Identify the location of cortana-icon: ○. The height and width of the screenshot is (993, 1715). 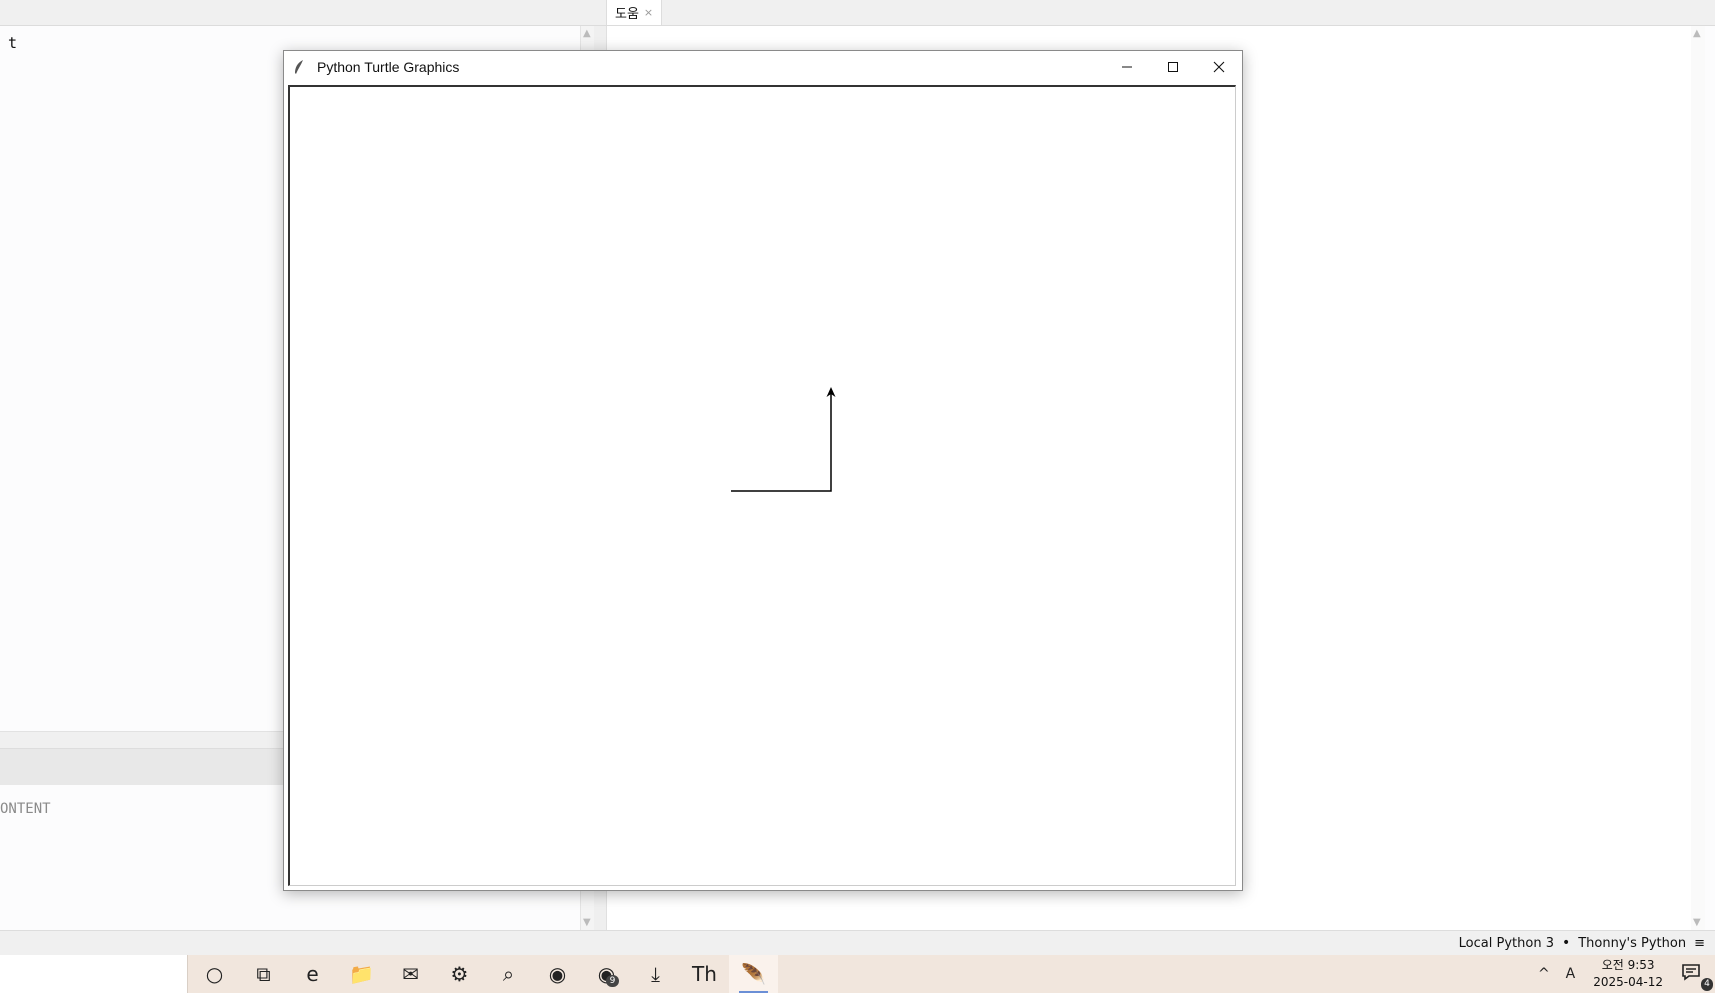
(214, 974).